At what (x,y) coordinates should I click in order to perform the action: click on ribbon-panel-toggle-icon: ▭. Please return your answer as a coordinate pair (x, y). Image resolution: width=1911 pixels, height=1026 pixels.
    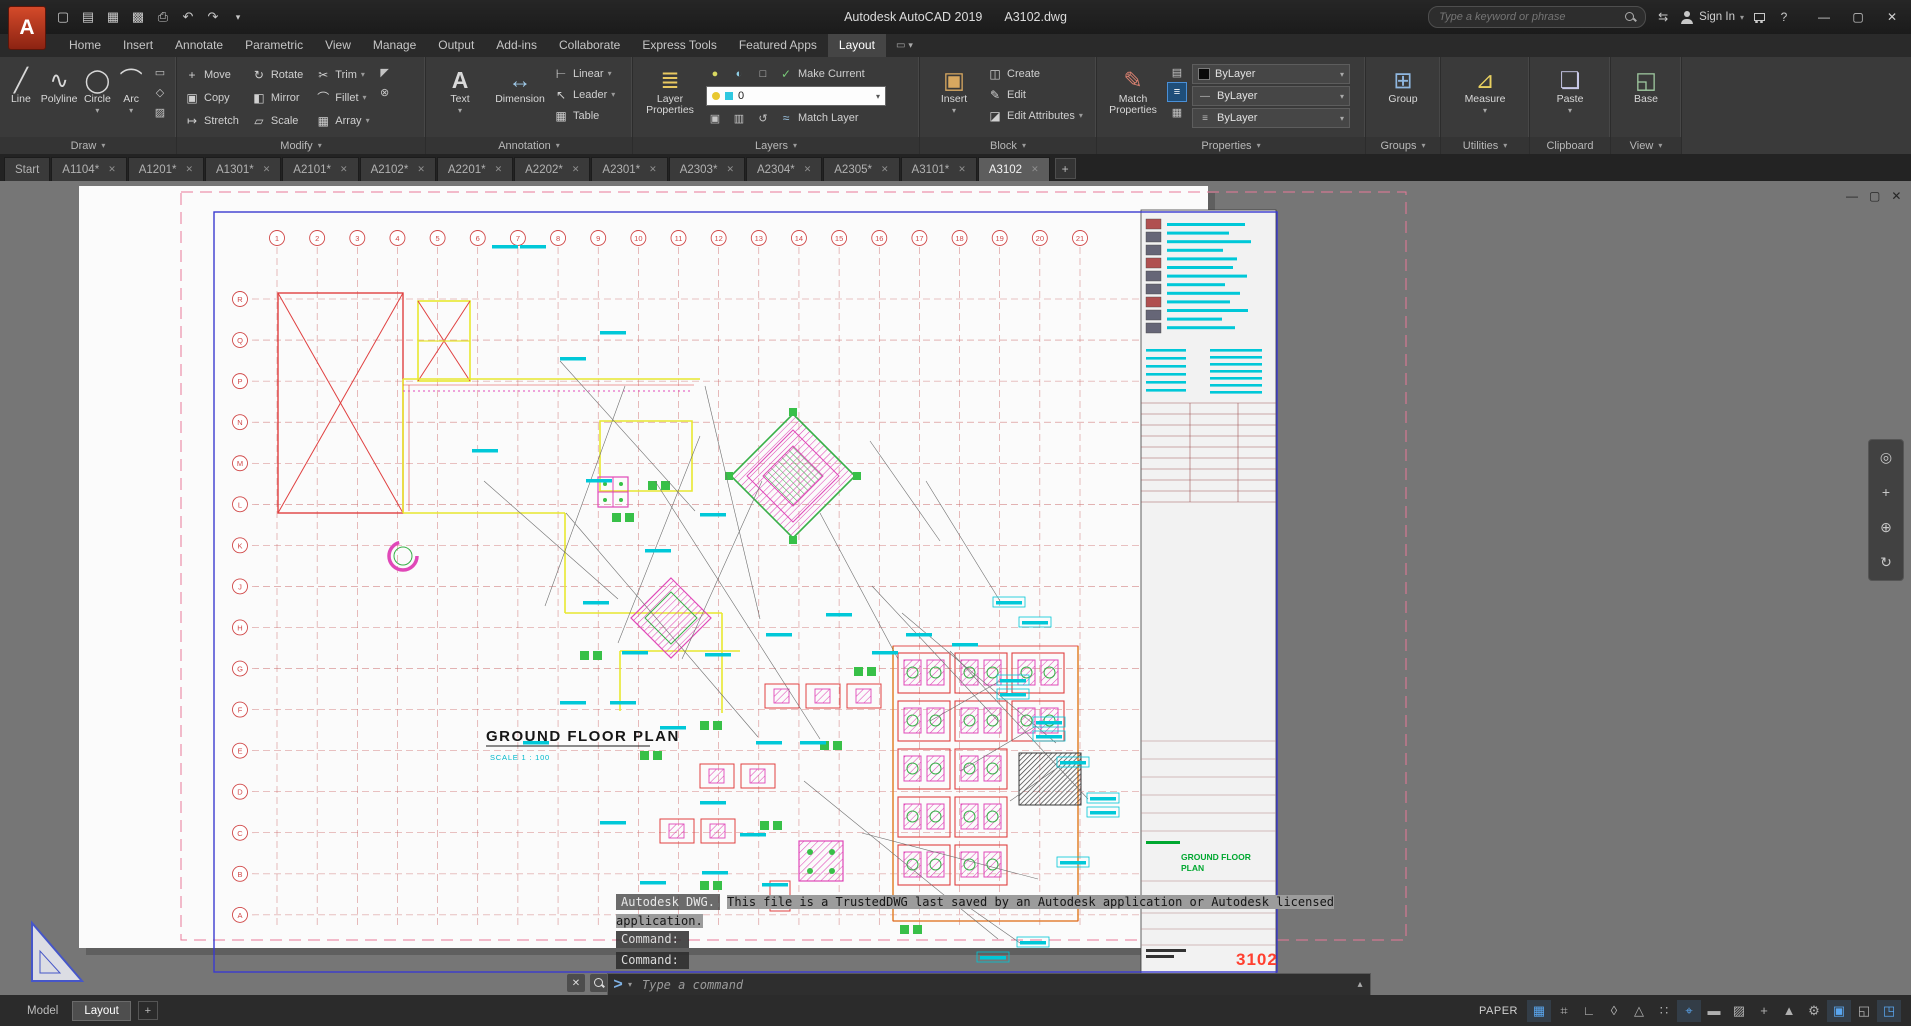
    Looking at the image, I should click on (900, 45).